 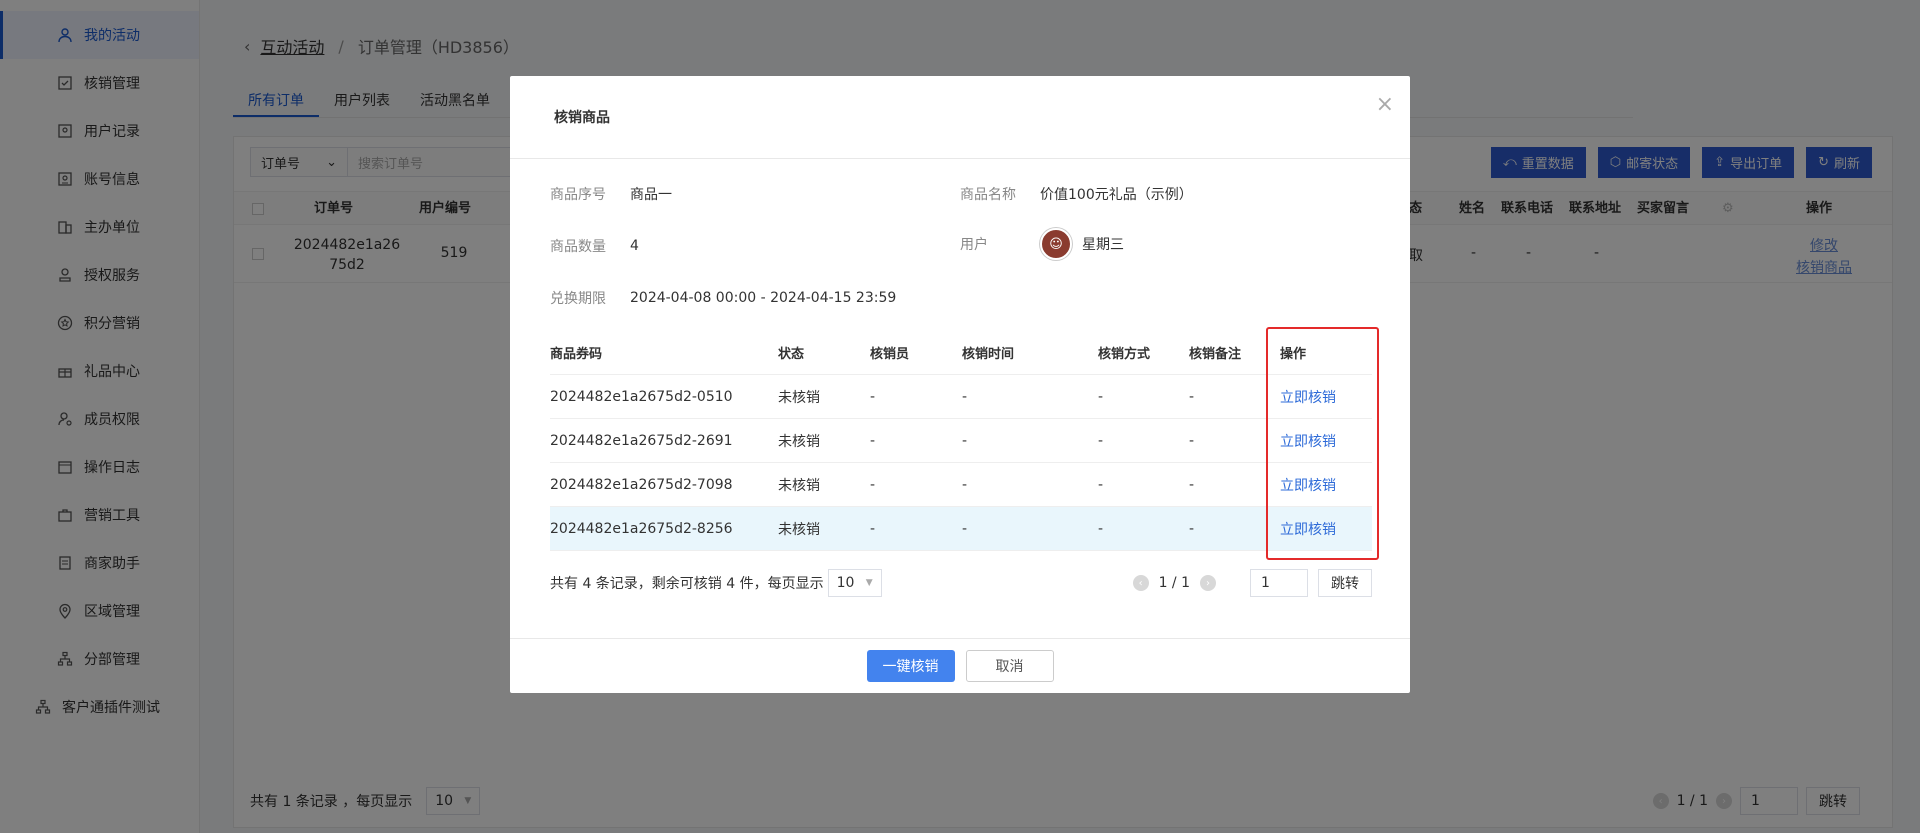 What do you see at coordinates (869, 583) in the screenshot?
I see `caret-down-icon: ▼` at bounding box center [869, 583].